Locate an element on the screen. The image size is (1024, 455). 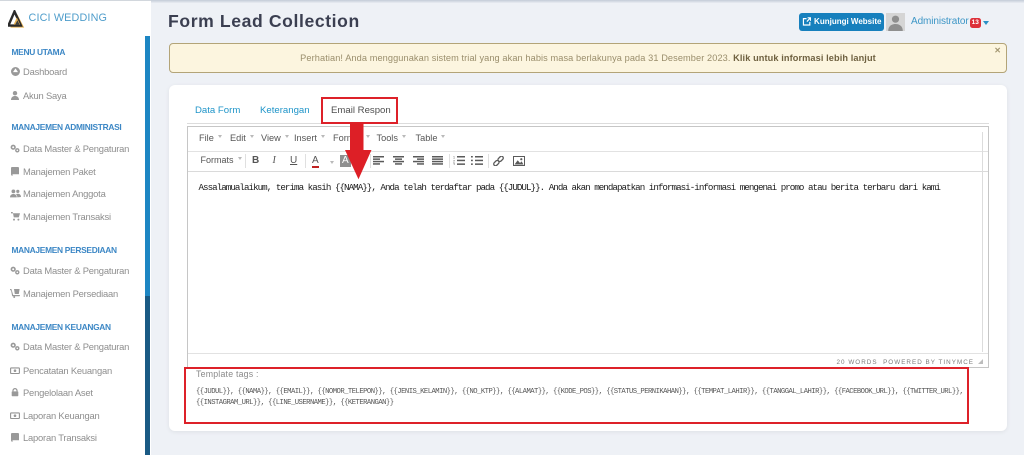
svg-text: 3 is located at coordinates (454, 164).